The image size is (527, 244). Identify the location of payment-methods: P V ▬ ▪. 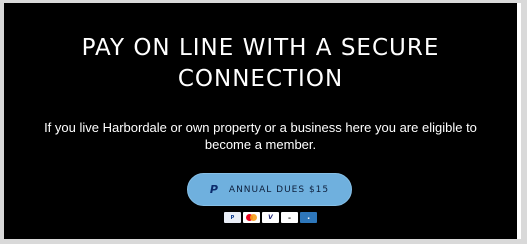
(270, 217).